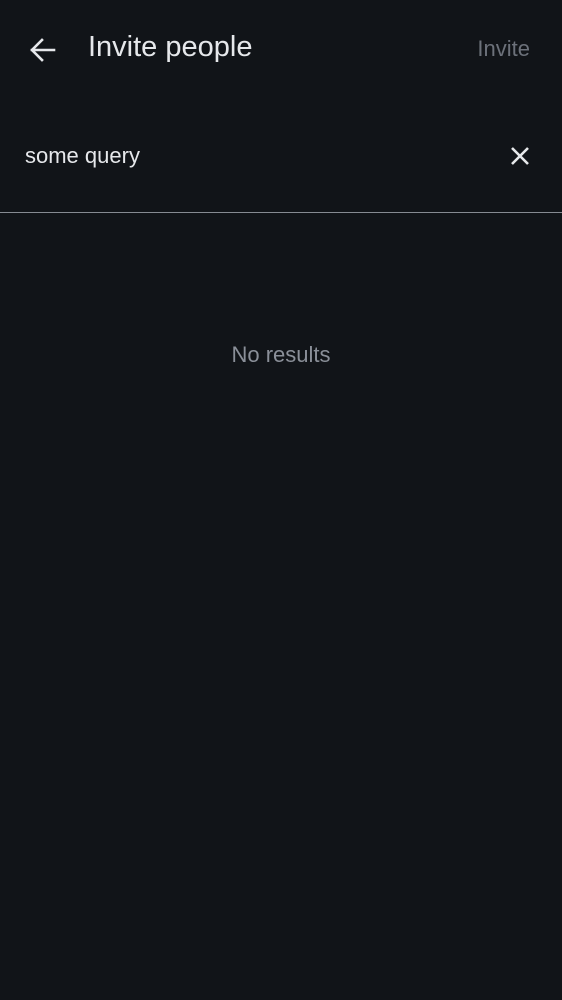  I want to click on close-icon, so click(520, 156).